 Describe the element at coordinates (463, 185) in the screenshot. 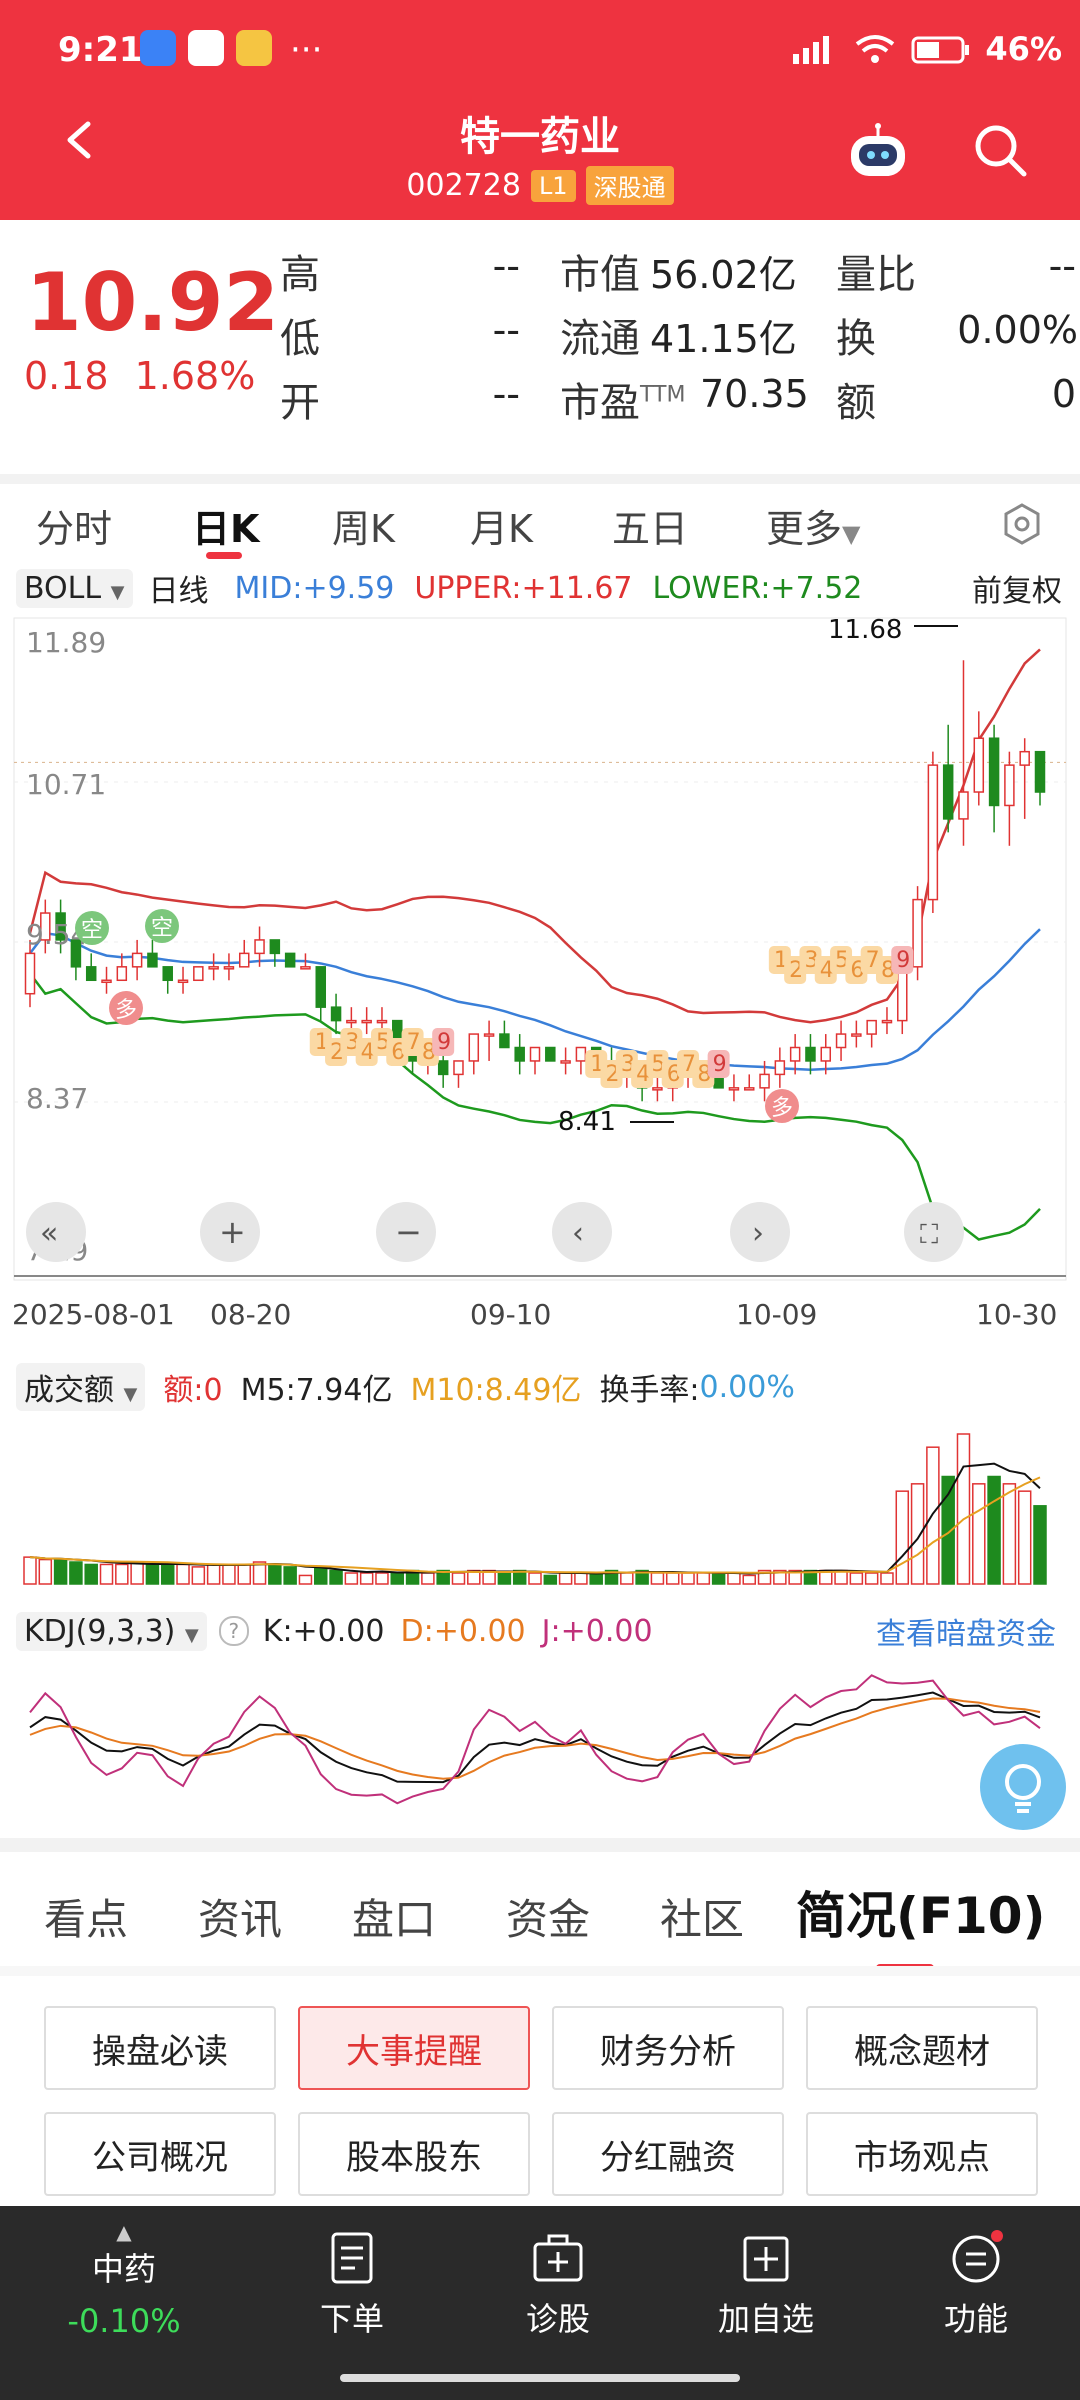

I see `stock-code: 002728` at that location.